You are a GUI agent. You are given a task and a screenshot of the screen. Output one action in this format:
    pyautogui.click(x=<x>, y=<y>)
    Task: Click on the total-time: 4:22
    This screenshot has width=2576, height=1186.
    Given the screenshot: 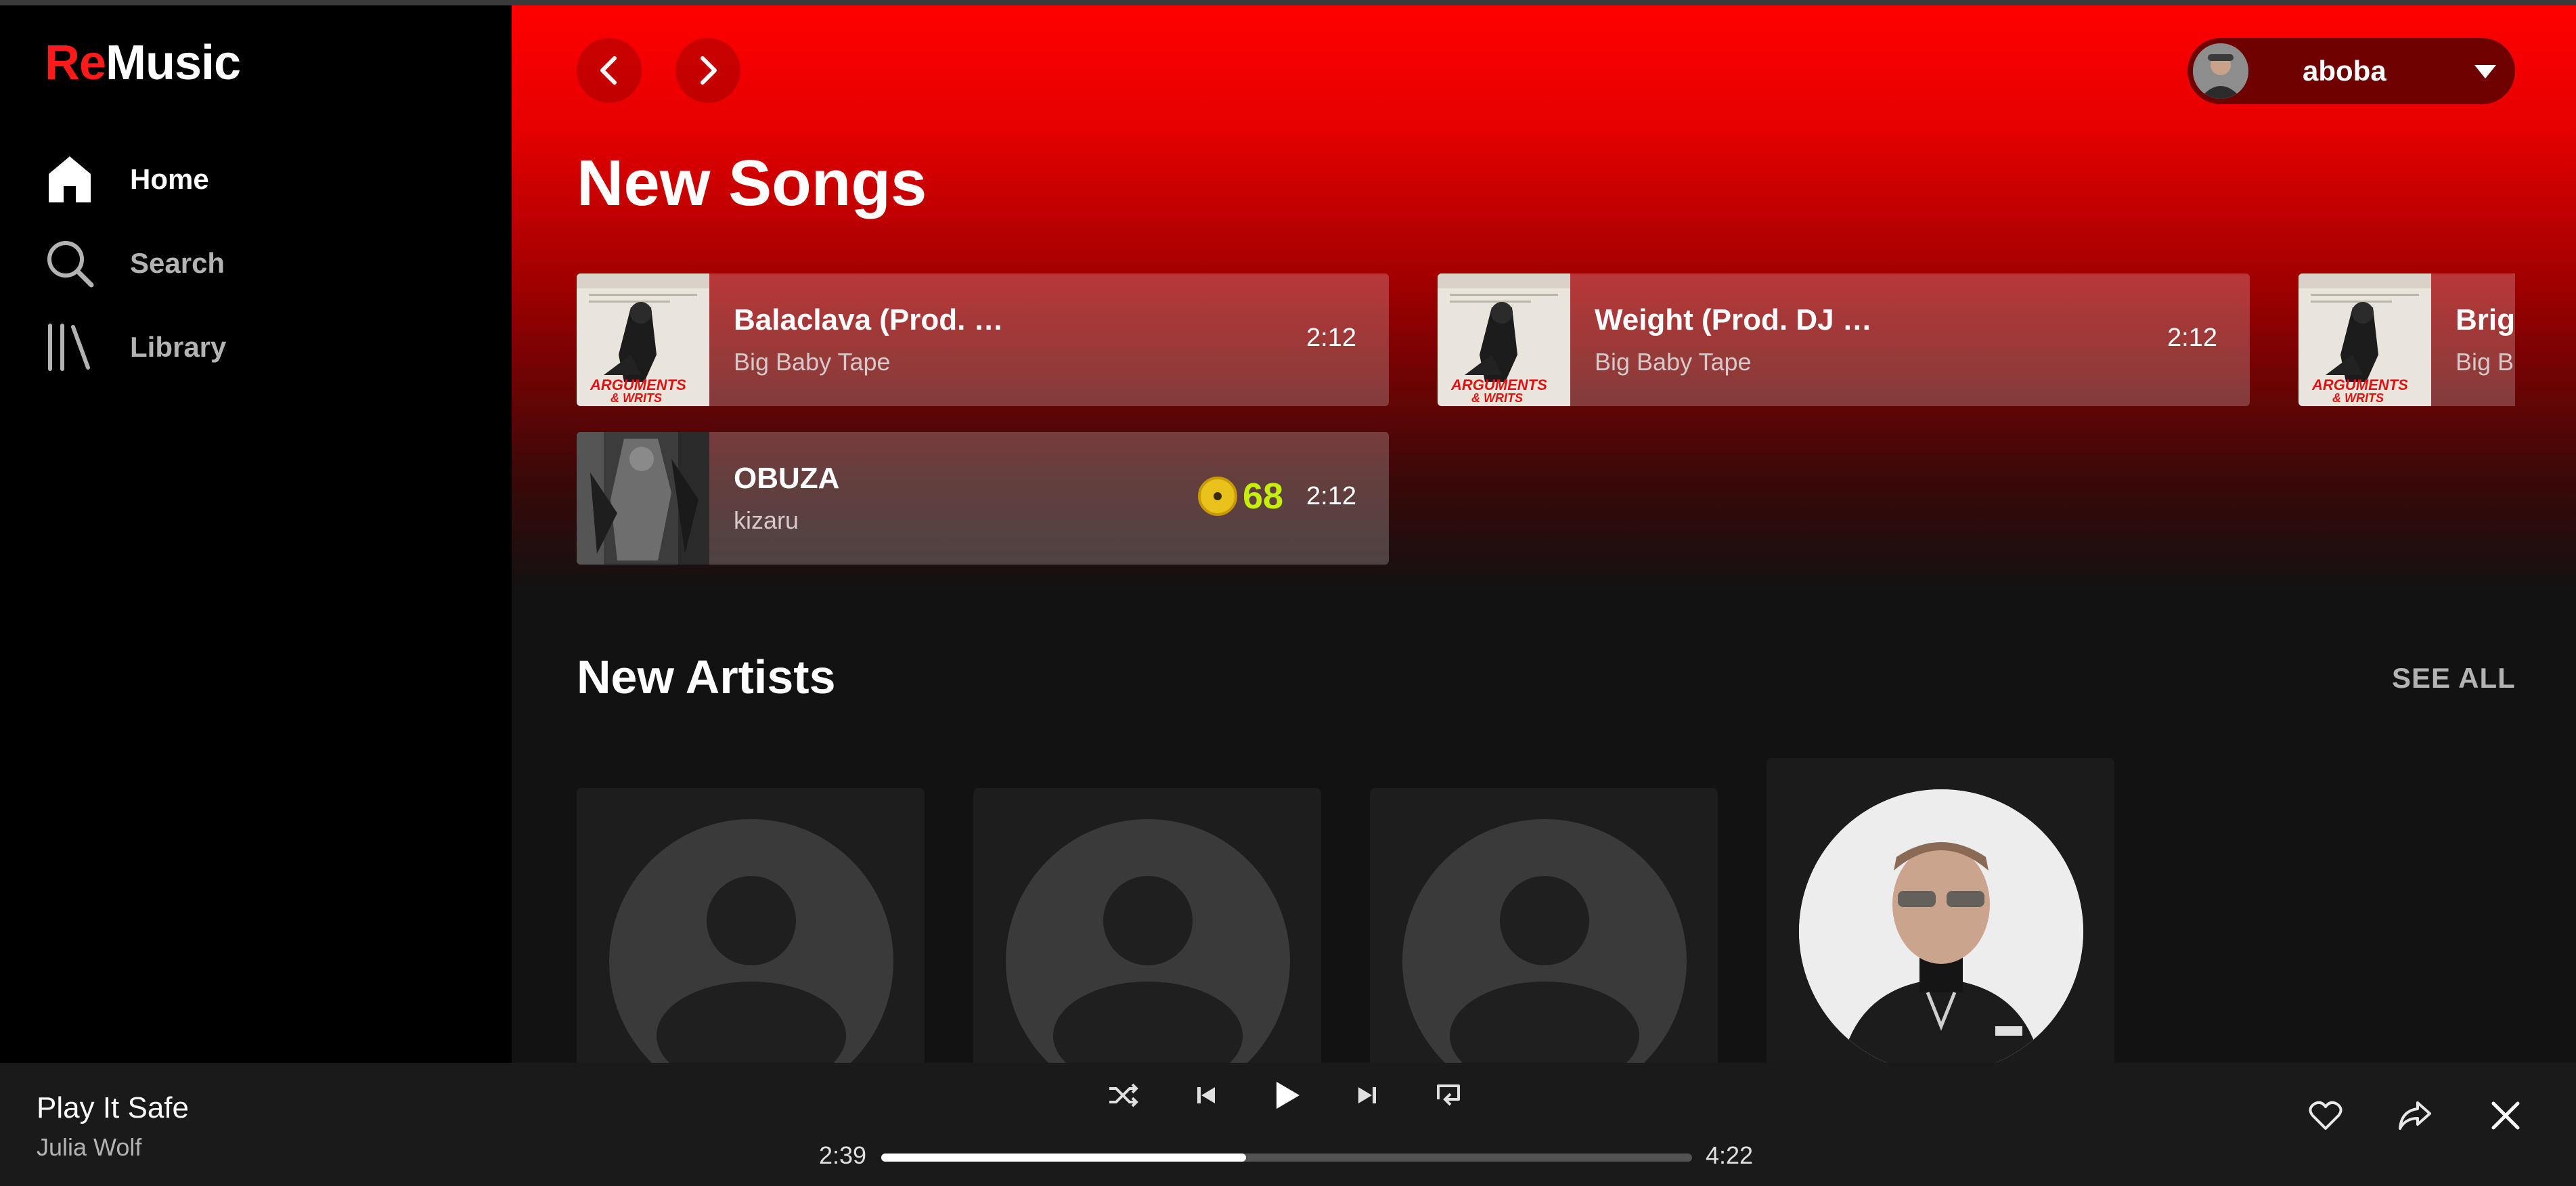 What is the action you would take?
    pyautogui.click(x=1730, y=1155)
    